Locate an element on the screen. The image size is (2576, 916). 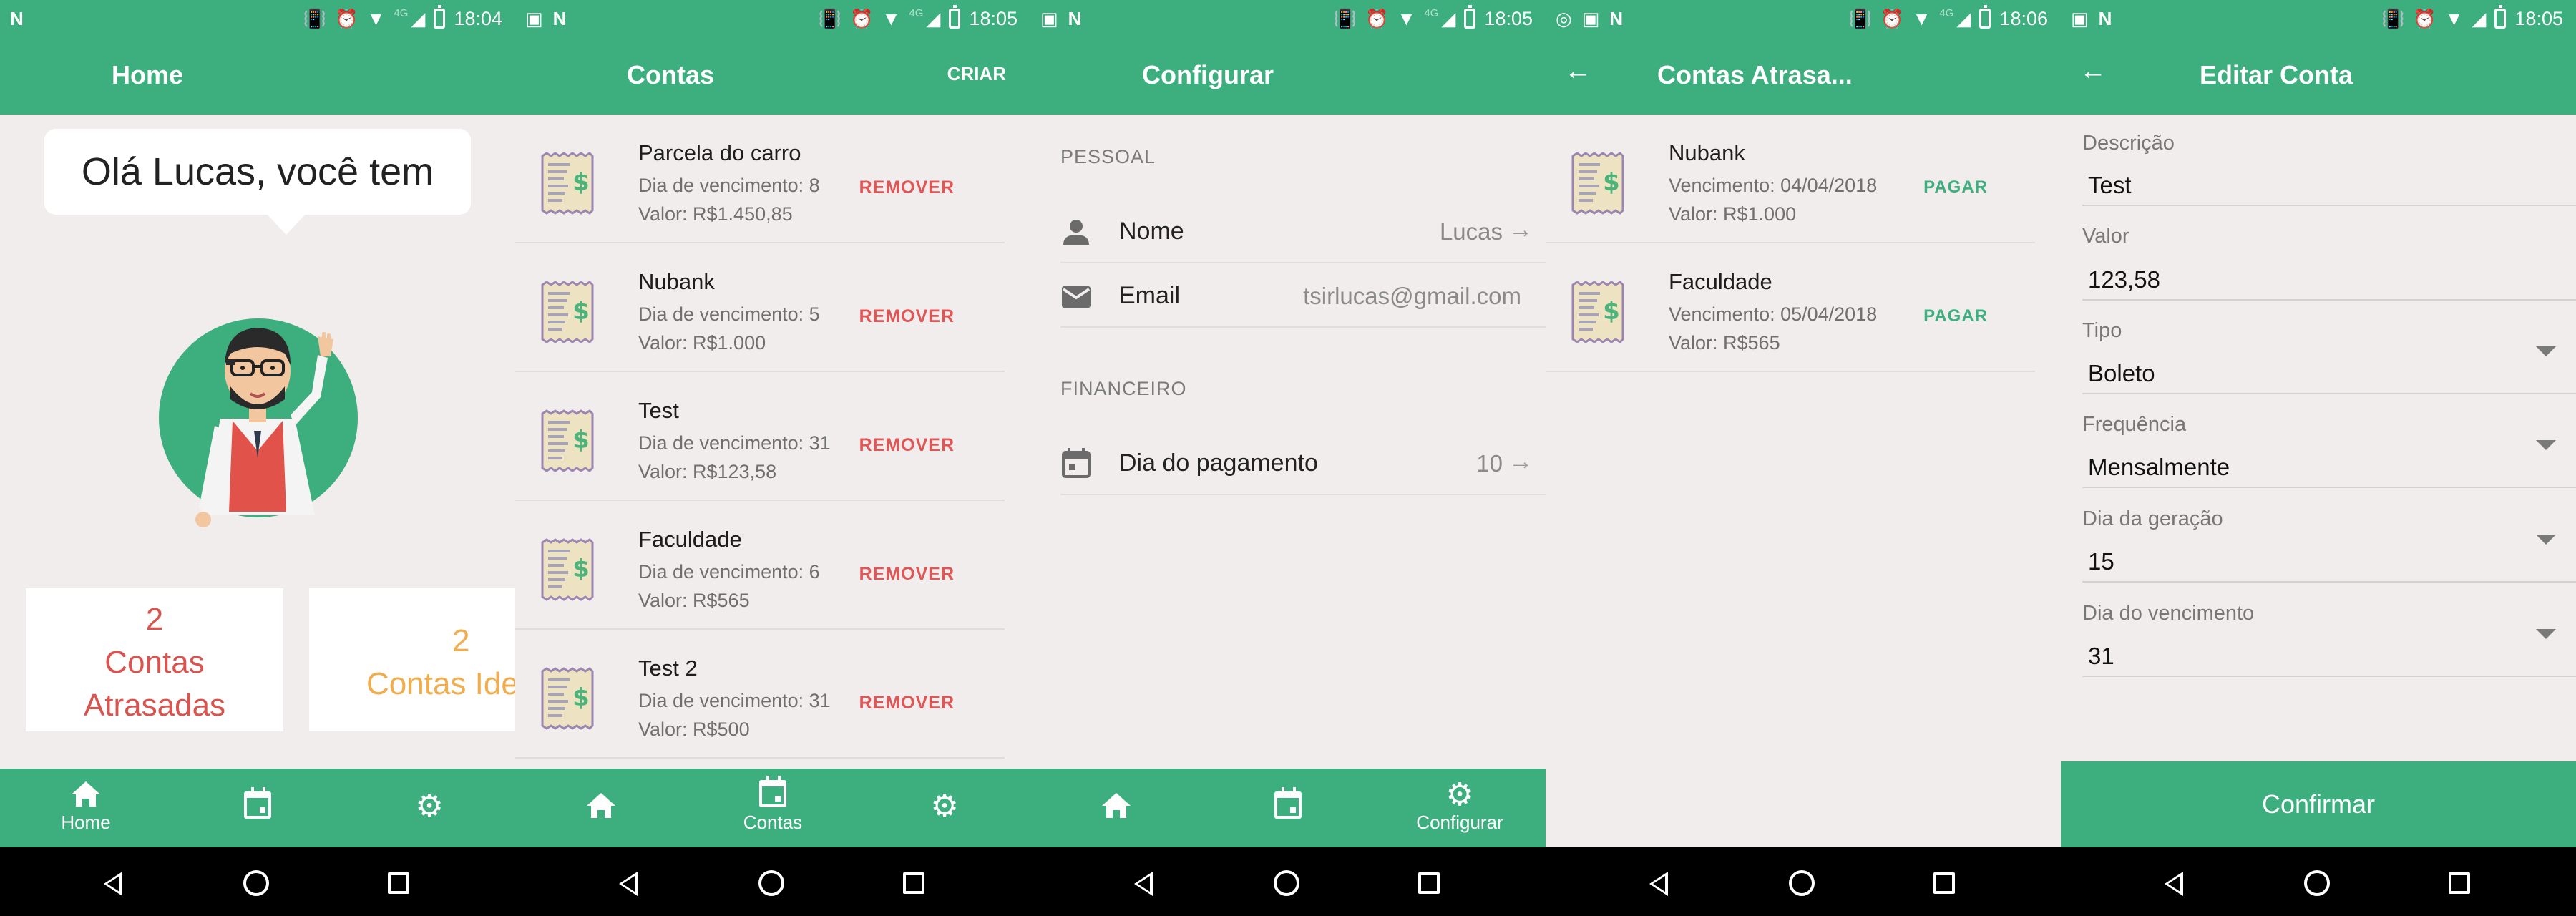
gear-icon: ⚙ is located at coordinates (944, 806).